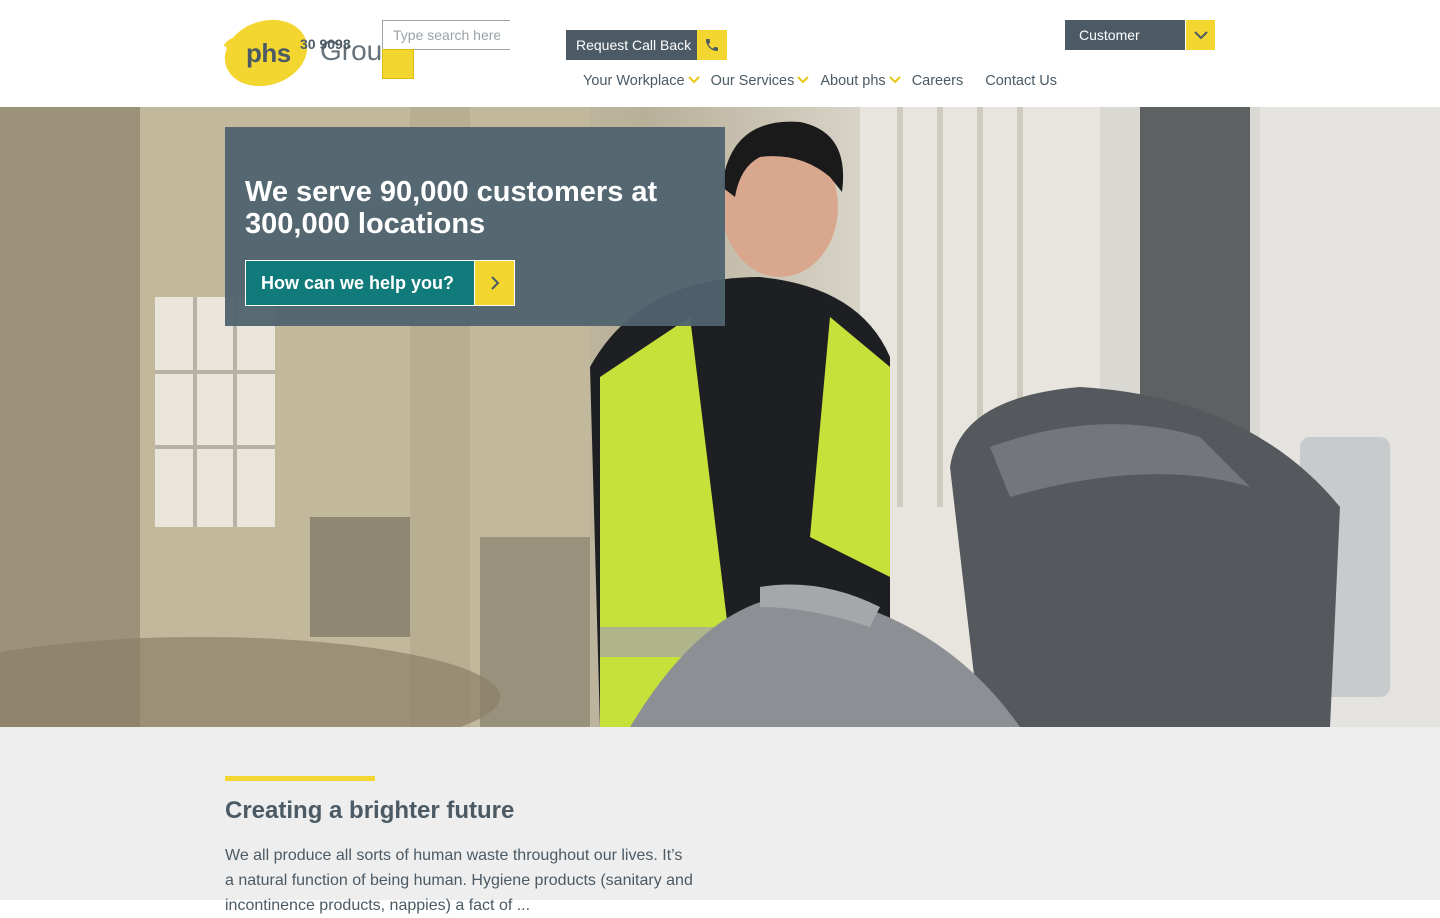 The height and width of the screenshot is (918, 1440). Describe the element at coordinates (752, 81) in the screenshot. I see `nav-item-label: Our Services` at that location.